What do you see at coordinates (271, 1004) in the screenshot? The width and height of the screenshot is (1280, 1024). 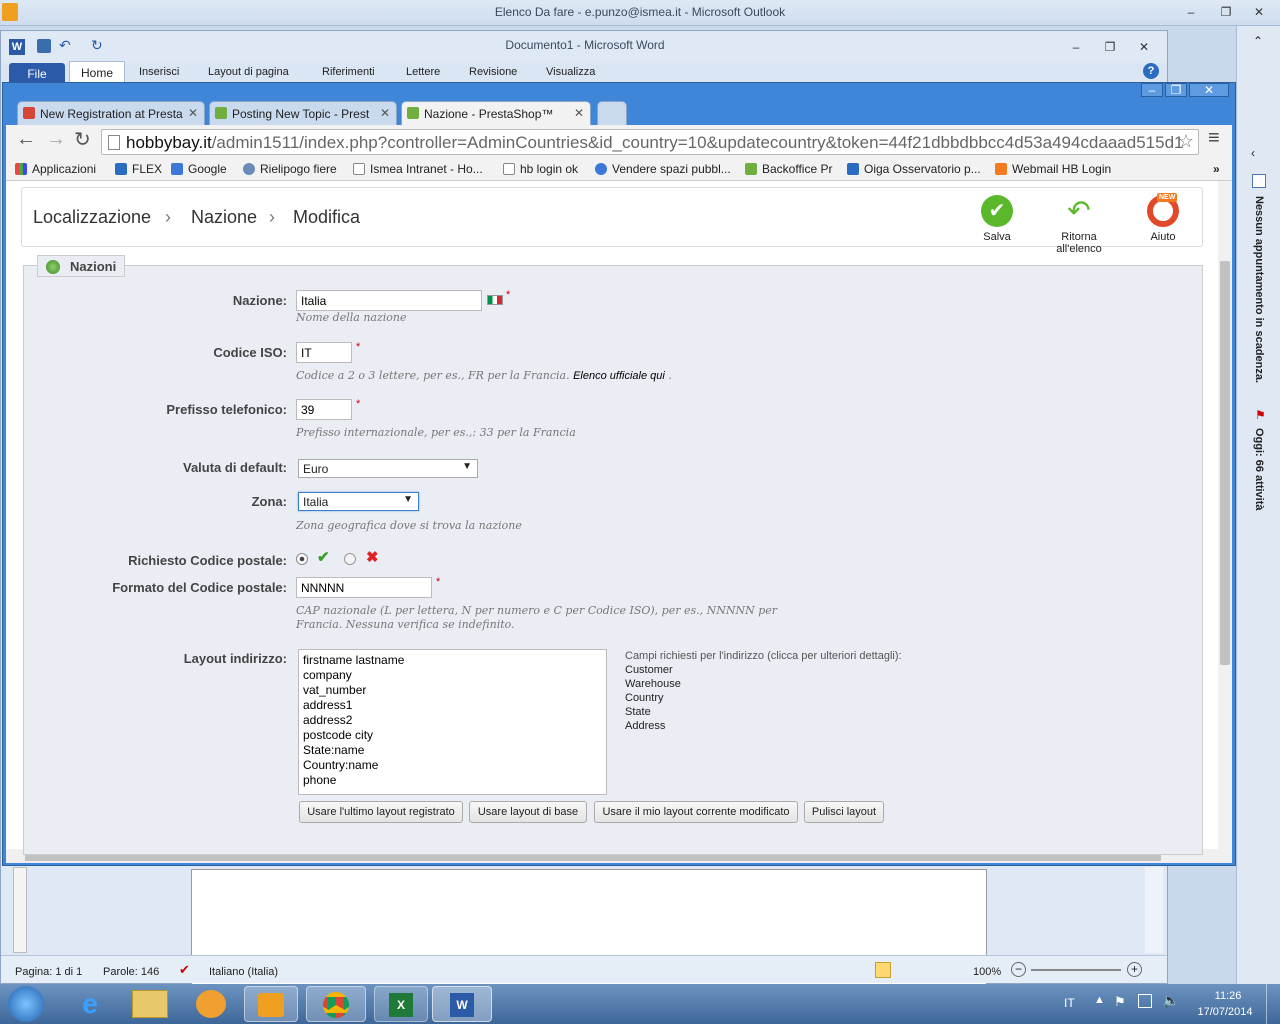 I see `outlook-taskbar-button` at bounding box center [271, 1004].